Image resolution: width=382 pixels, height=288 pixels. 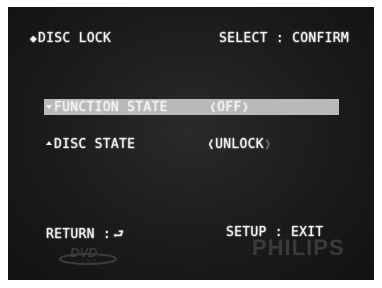 What do you see at coordinates (89, 262) in the screenshot?
I see `dvd-logo-subtext: VIDEO` at bounding box center [89, 262].